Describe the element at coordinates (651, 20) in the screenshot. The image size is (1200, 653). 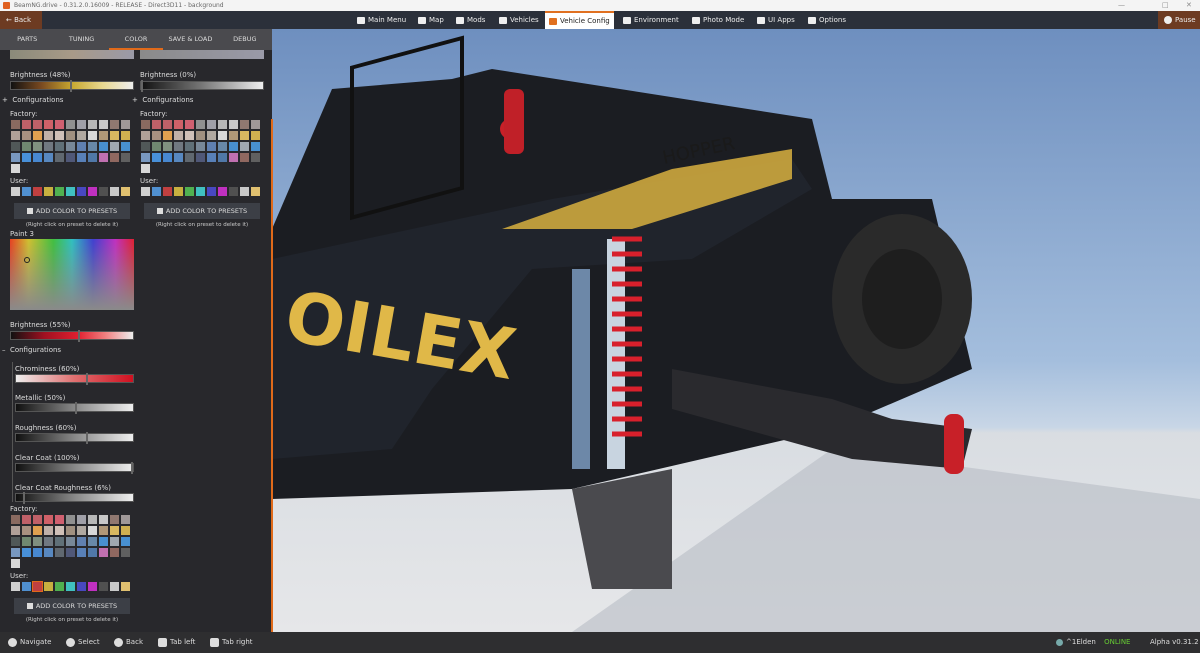
I see `nav-environment: Environment` at that location.